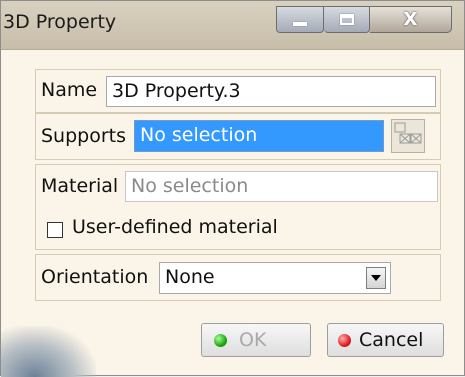  What do you see at coordinates (300, 23) in the screenshot?
I see `minimize-icon` at bounding box center [300, 23].